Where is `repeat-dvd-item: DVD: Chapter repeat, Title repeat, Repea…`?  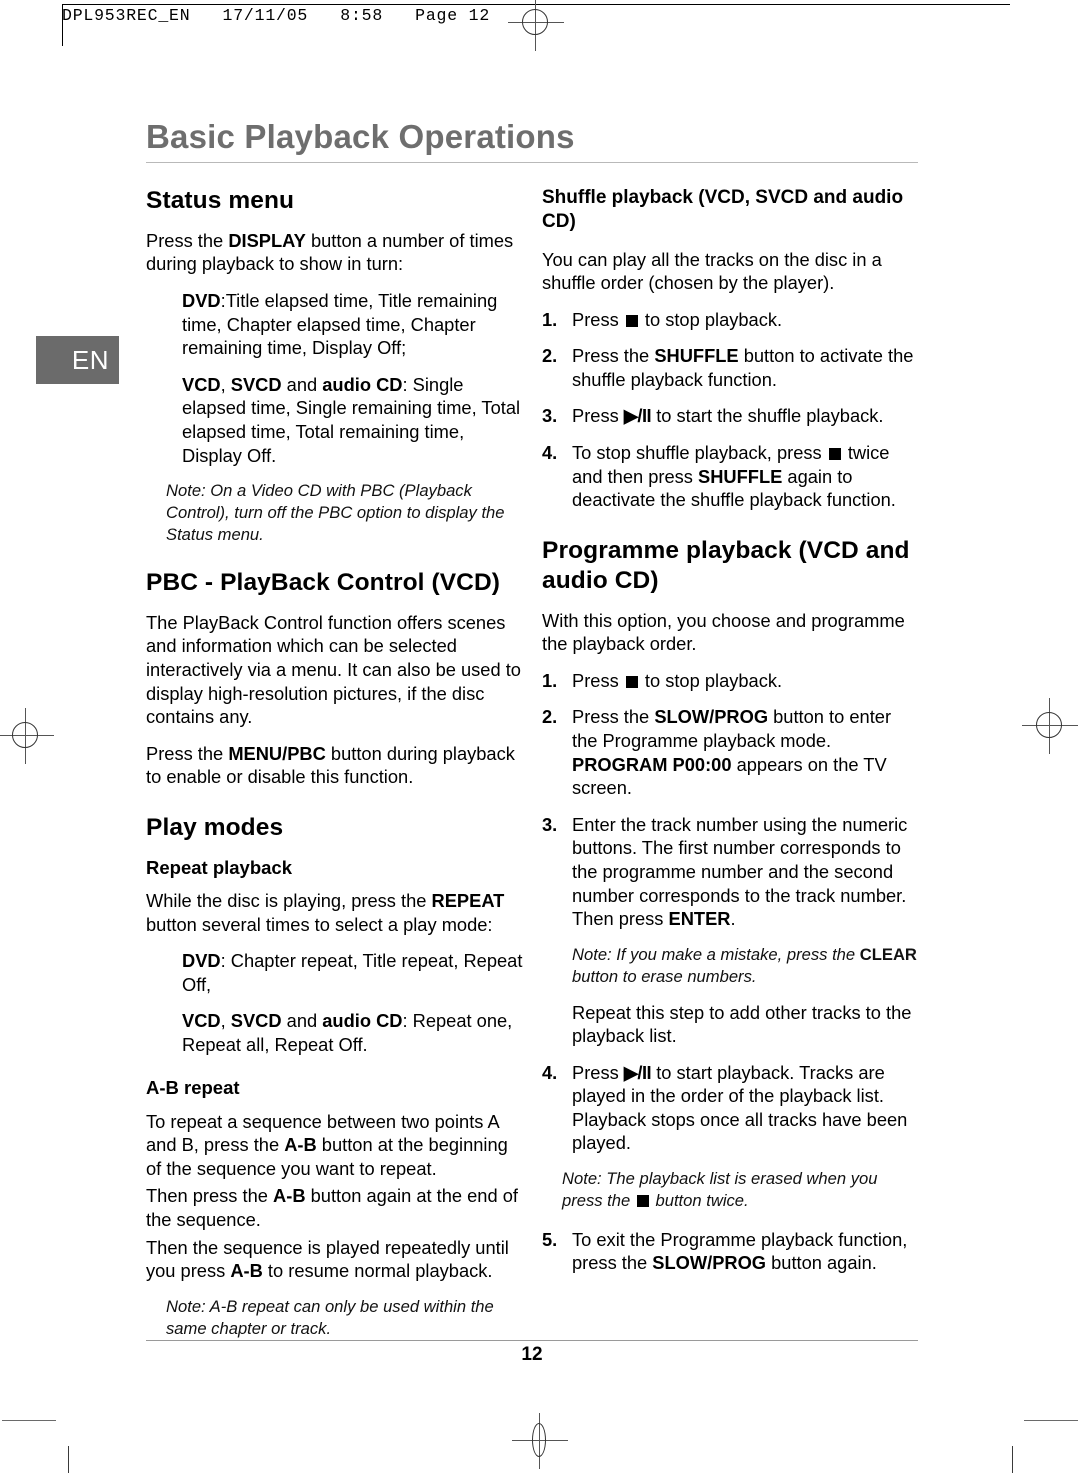
repeat-dvd-item: DVD: Chapter repeat, Title repeat, Repea… is located at coordinates (353, 972).